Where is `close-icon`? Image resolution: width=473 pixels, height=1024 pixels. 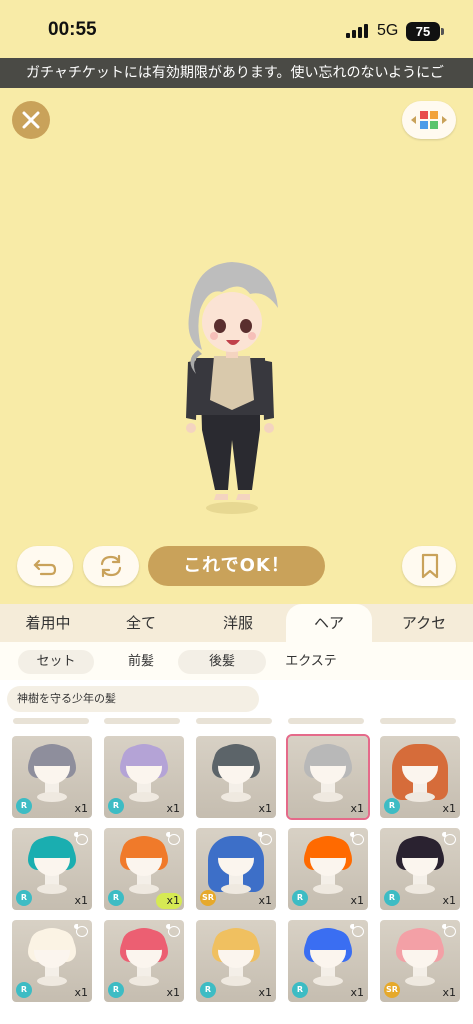
close-icon is located at coordinates (31, 120).